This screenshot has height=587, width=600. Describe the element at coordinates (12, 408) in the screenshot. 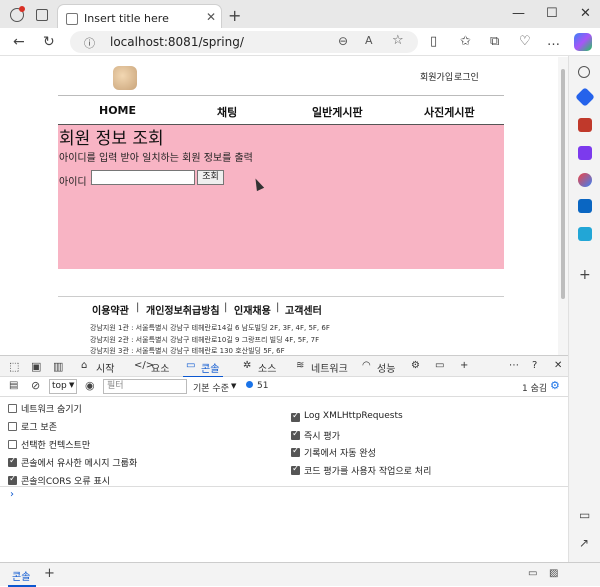

I see `checkbox-hide-network` at that location.